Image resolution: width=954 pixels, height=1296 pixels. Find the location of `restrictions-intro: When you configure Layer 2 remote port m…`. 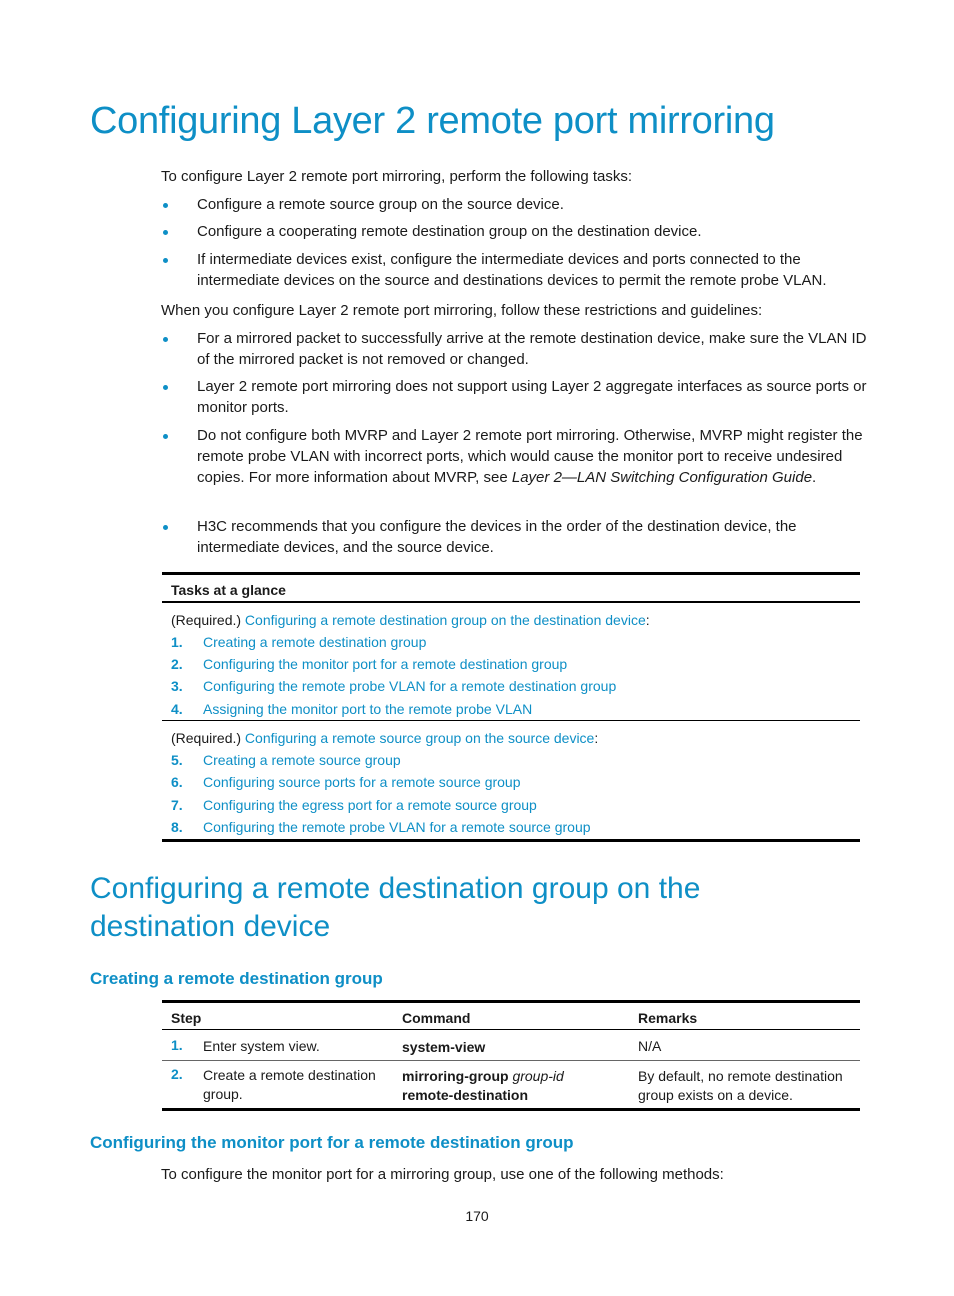

restrictions-intro: When you configure Layer 2 remote port m… is located at coordinates (462, 310).